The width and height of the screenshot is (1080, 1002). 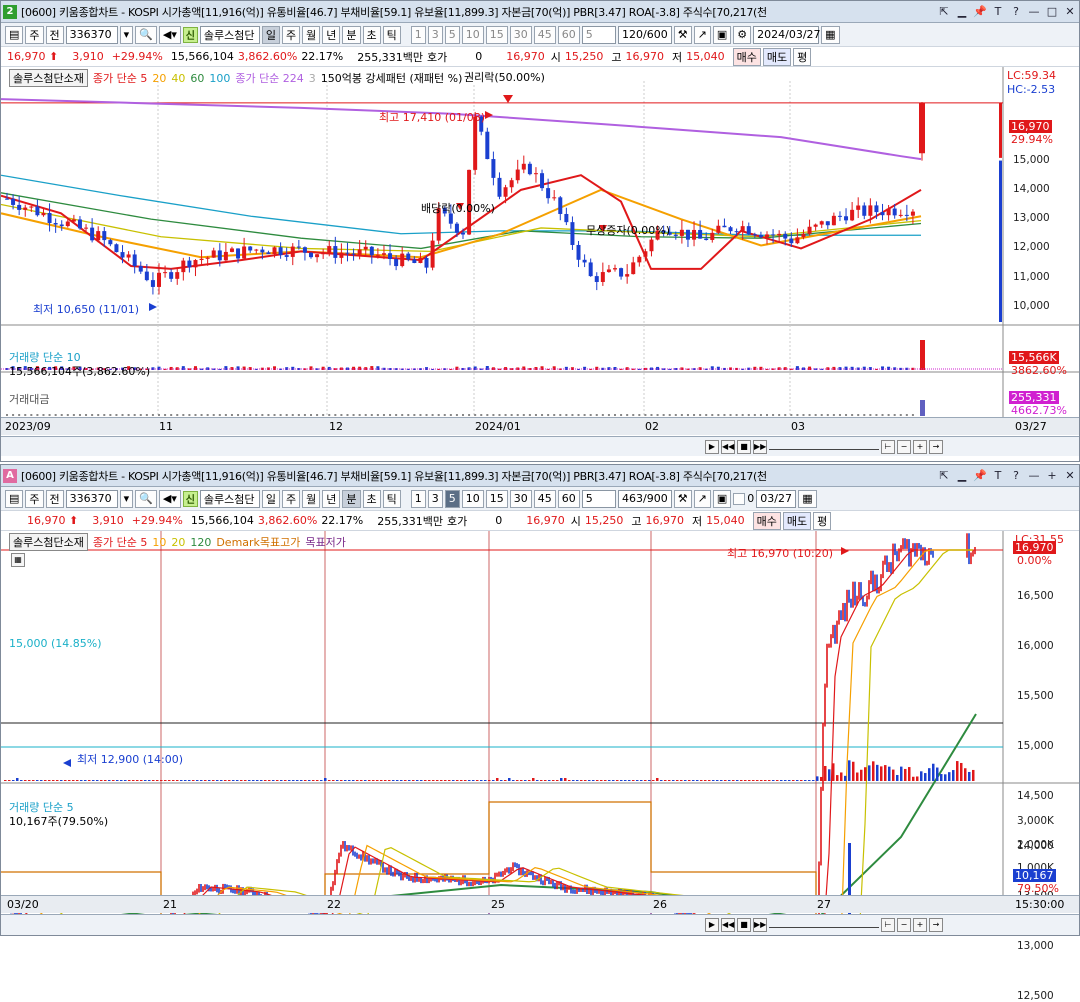 What do you see at coordinates (540, 446) in the screenshot?
I see `top-scroll-bar: ▶ ◀◀ ■ ▶▶ ⊢ − + →` at bounding box center [540, 446].